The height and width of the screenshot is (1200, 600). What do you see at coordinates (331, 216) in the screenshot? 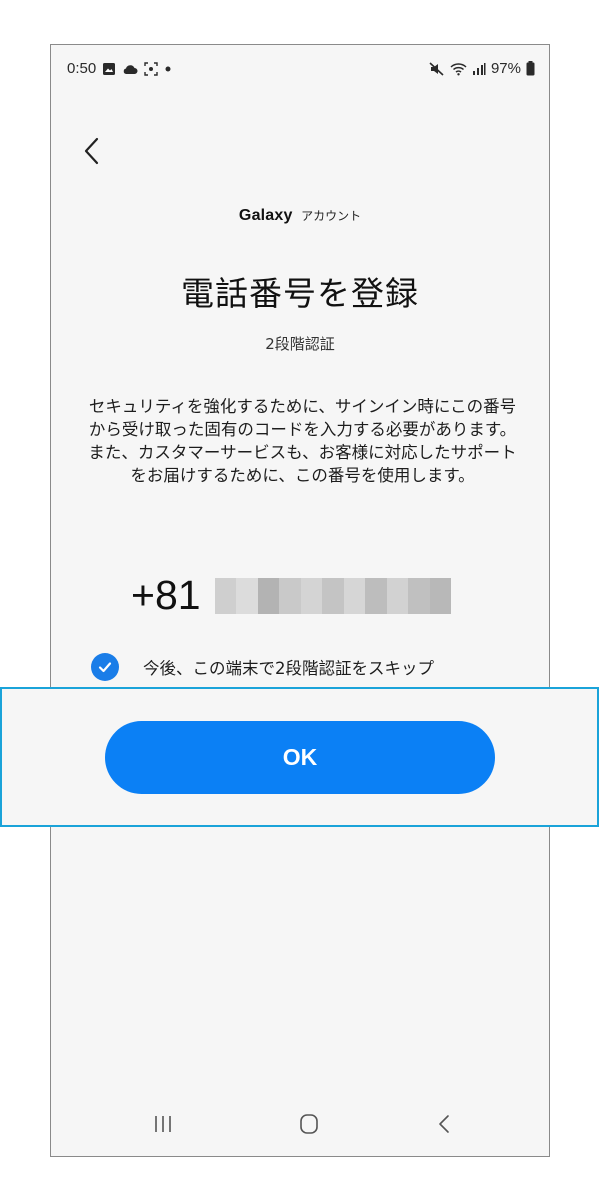
I see `brand-suffix: アカウント` at bounding box center [331, 216].